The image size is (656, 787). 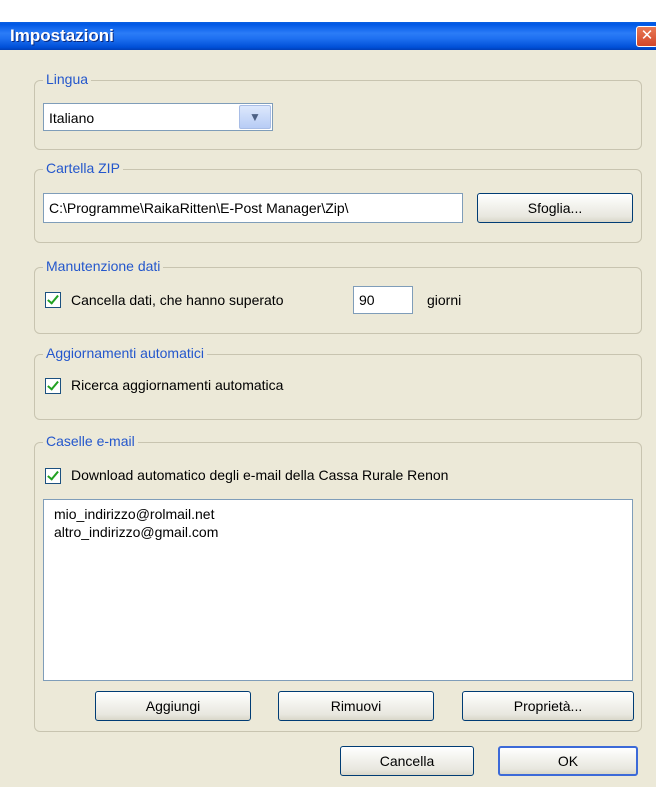 I want to click on updates-legend: Aggiornamenti automatici, so click(x=125, y=353).